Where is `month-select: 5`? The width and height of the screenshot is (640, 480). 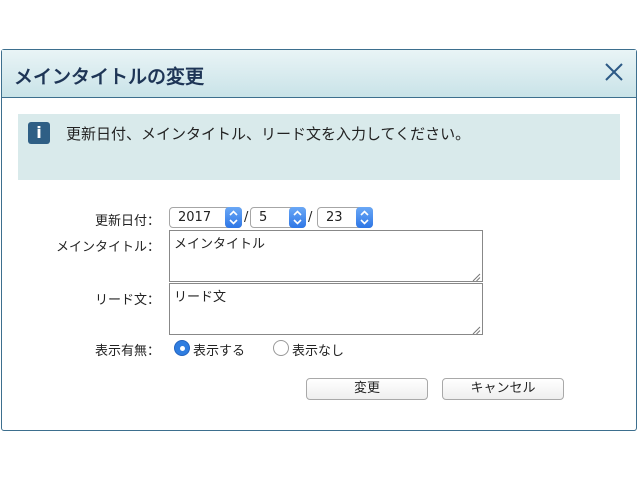
month-select: 5 is located at coordinates (278, 217).